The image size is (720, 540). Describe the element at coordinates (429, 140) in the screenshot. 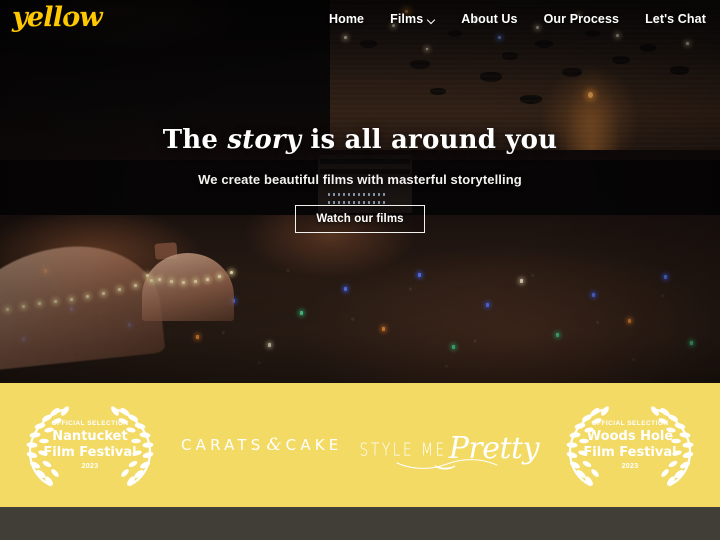

I see `hero-headline-part2: is all around you` at that location.